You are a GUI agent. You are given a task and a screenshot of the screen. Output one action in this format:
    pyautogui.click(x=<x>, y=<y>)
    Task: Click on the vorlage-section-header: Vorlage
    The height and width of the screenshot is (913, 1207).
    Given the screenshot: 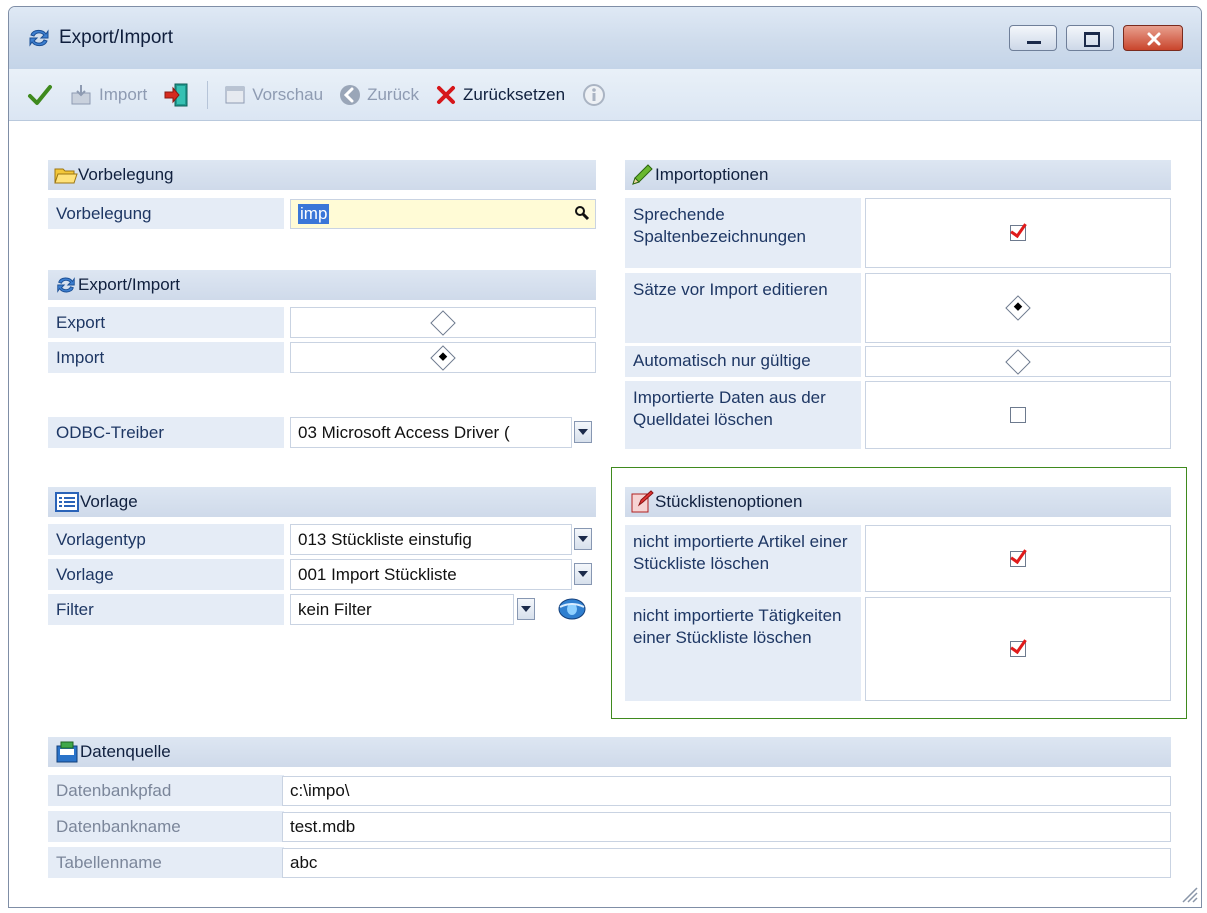 What is the action you would take?
    pyautogui.click(x=322, y=502)
    